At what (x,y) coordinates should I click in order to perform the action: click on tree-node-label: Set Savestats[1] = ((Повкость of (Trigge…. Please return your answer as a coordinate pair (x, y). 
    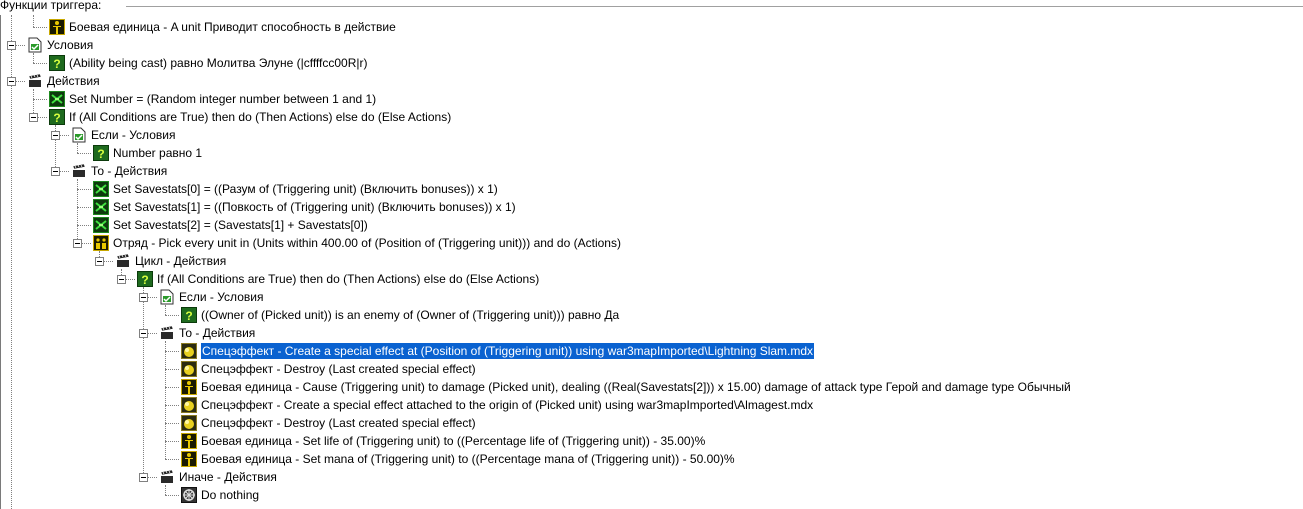
    Looking at the image, I should click on (314, 207).